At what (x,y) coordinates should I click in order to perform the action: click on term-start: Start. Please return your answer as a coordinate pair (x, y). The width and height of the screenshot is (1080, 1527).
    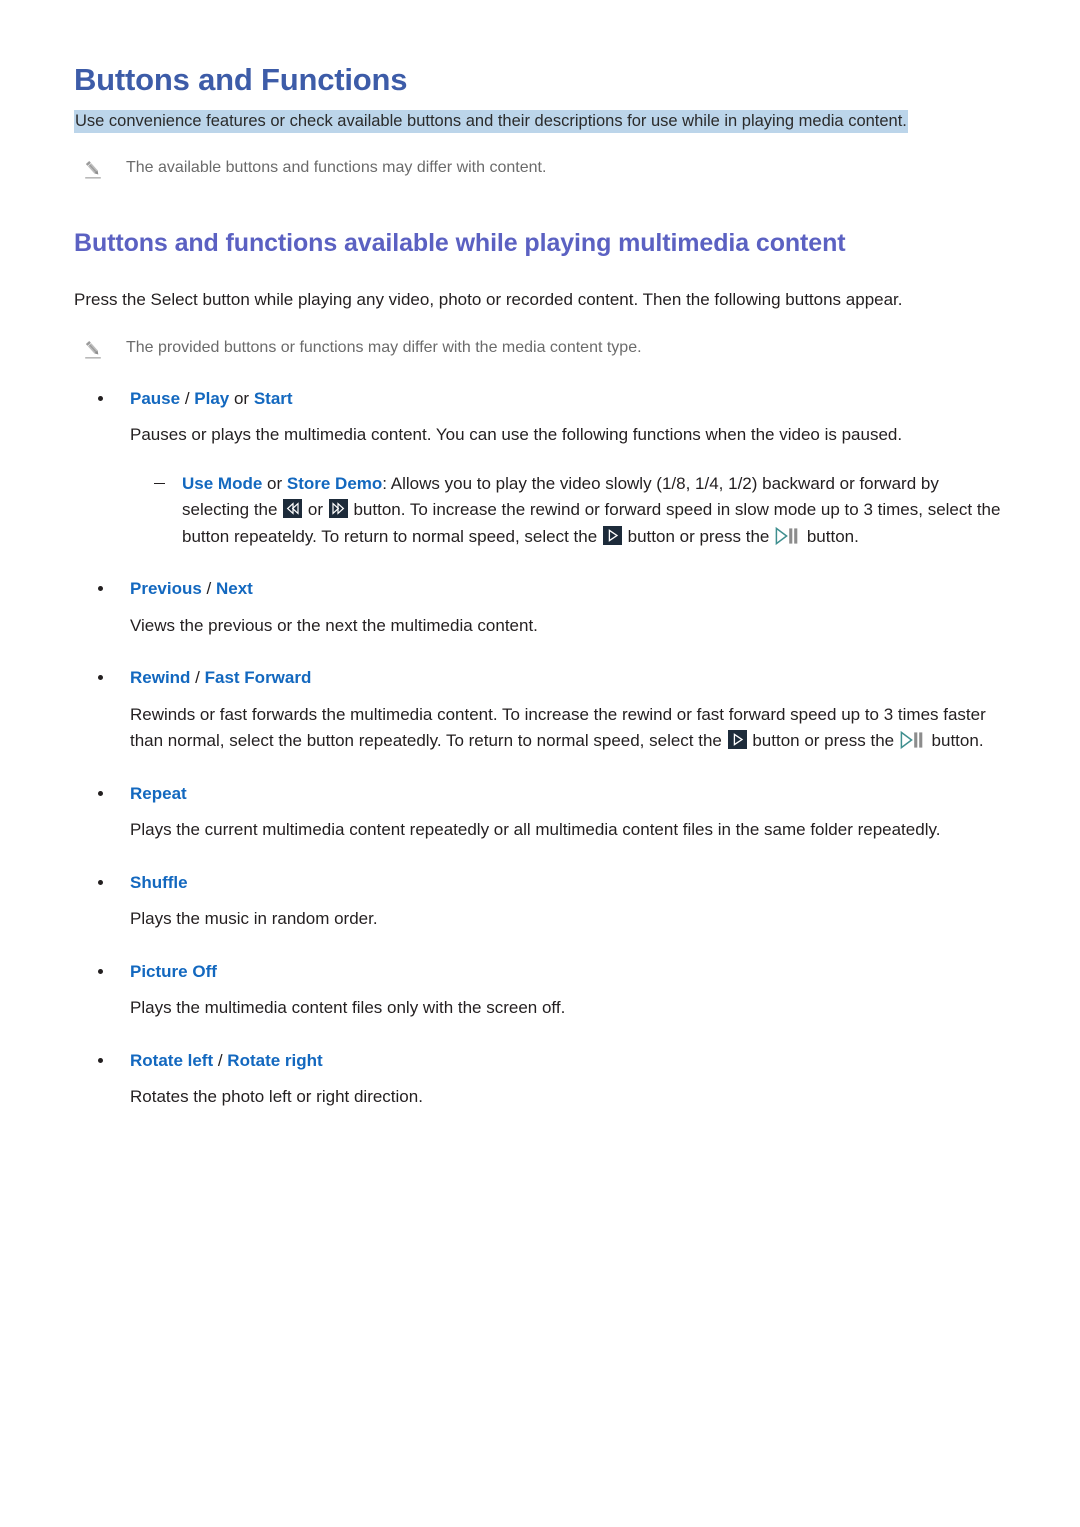
    Looking at the image, I should click on (273, 398).